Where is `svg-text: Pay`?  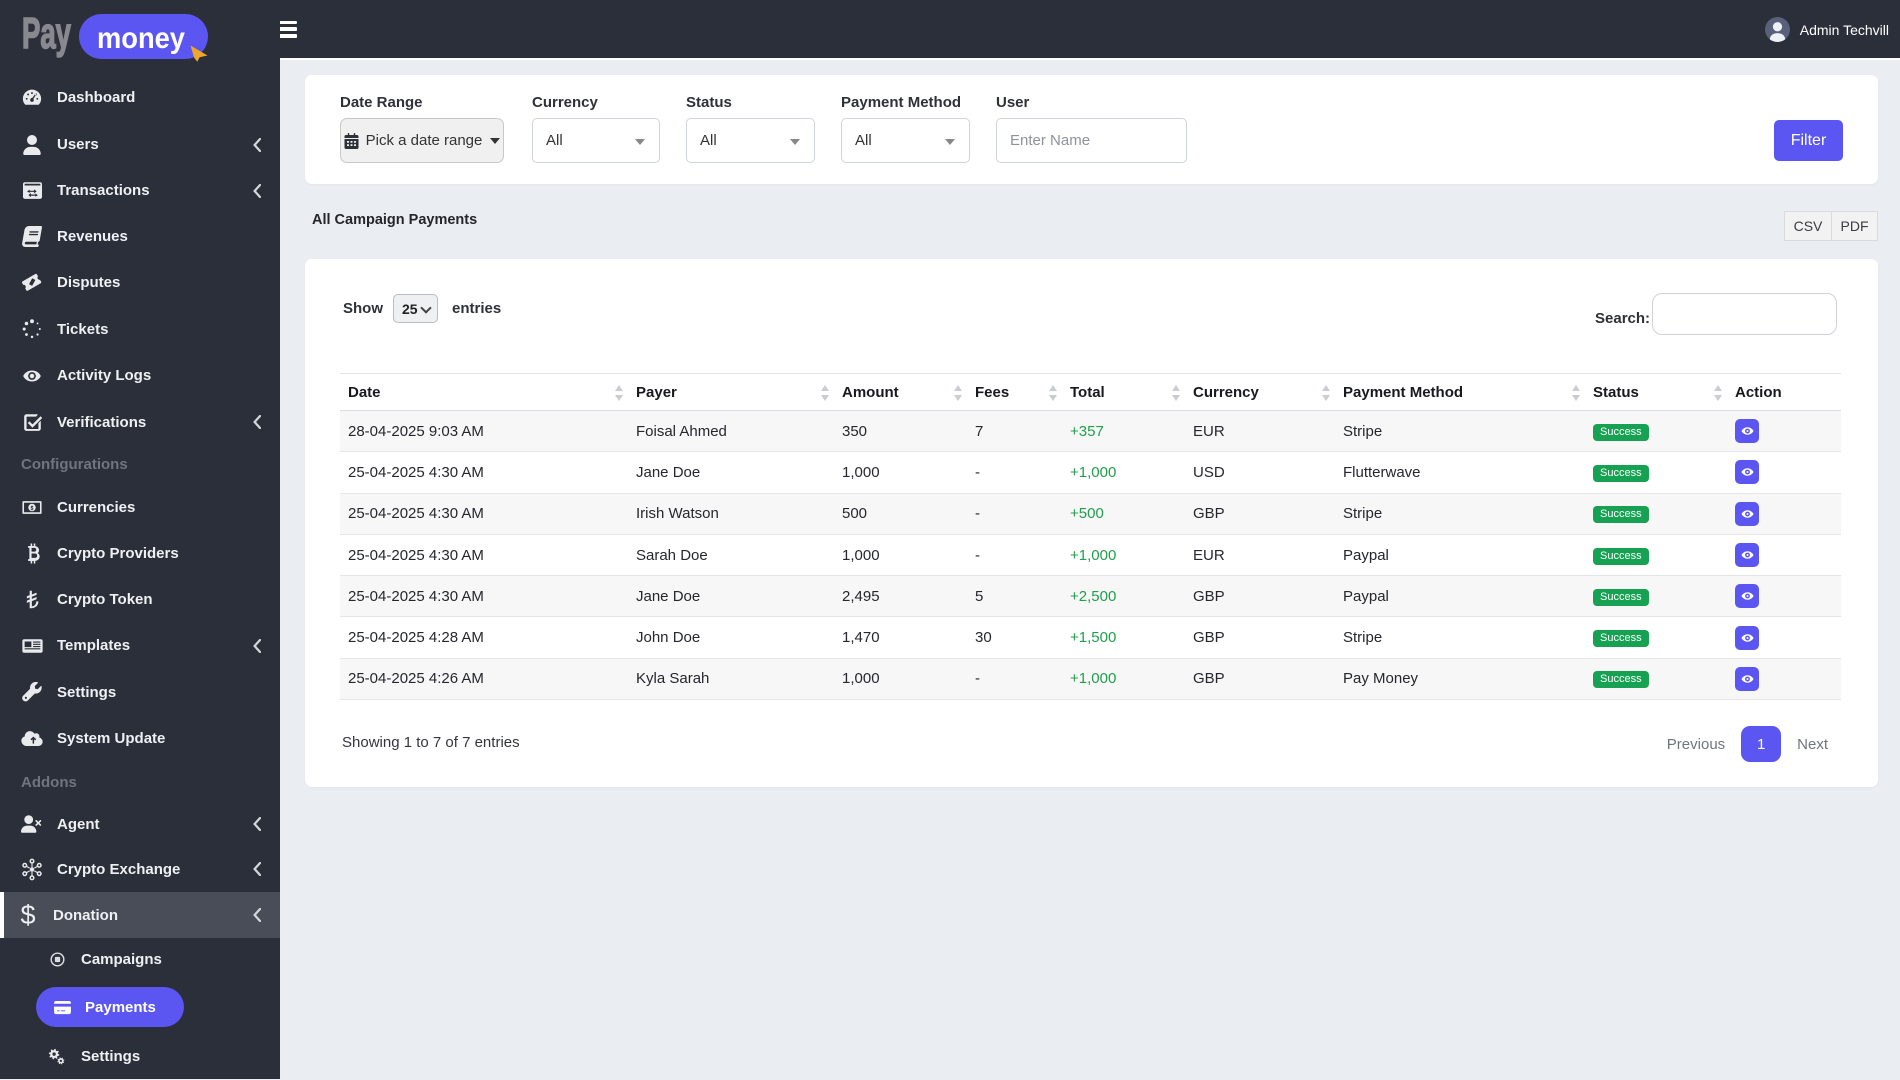
svg-text: Pay is located at coordinates (46, 33).